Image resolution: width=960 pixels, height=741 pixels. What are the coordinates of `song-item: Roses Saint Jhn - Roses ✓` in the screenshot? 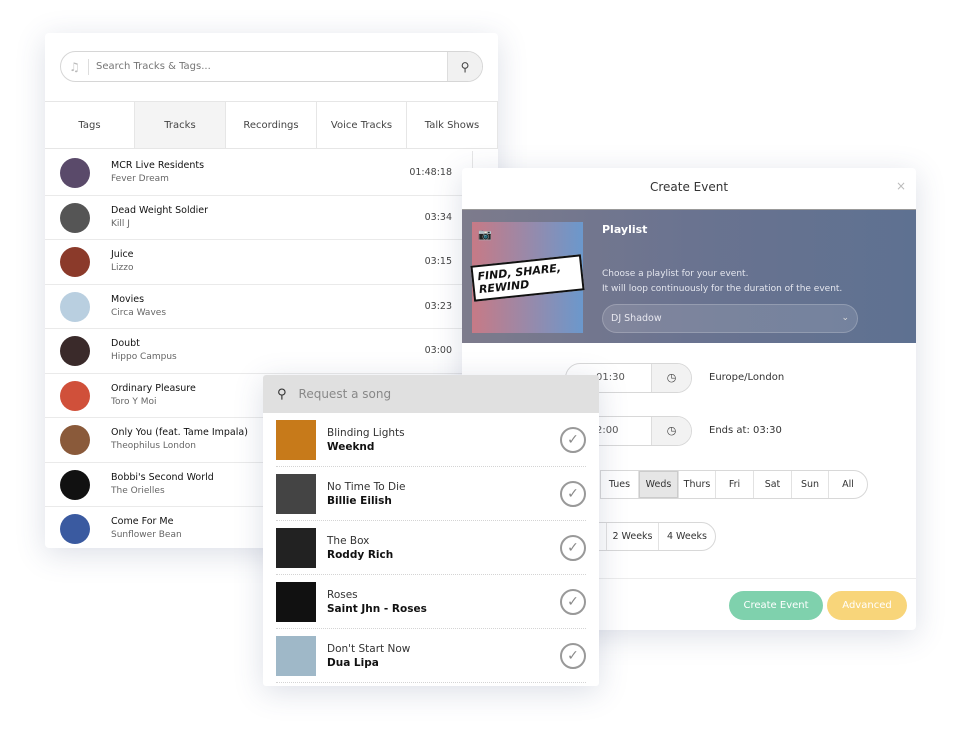 It's located at (431, 602).